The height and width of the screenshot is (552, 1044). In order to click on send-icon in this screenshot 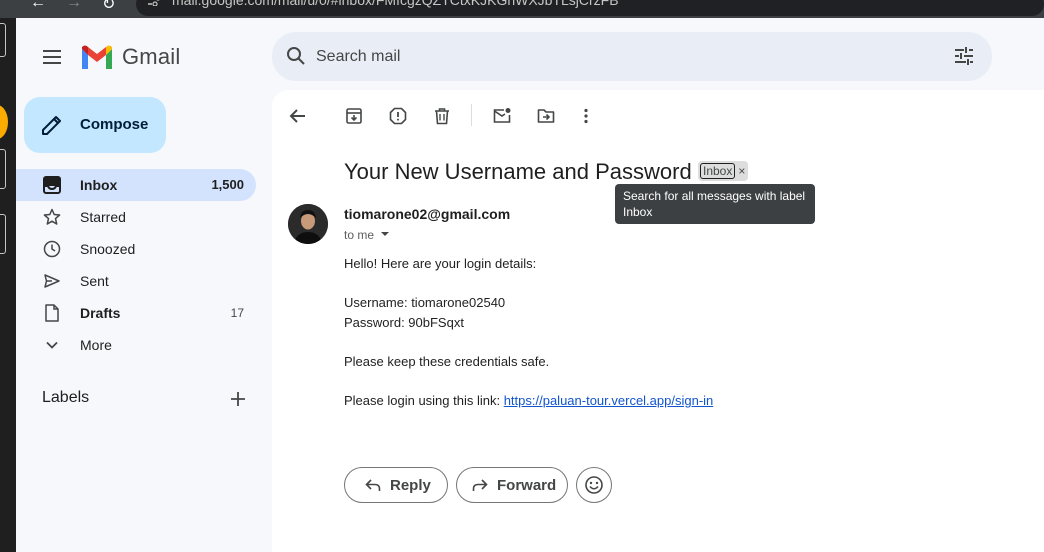, I will do `click(52, 281)`.